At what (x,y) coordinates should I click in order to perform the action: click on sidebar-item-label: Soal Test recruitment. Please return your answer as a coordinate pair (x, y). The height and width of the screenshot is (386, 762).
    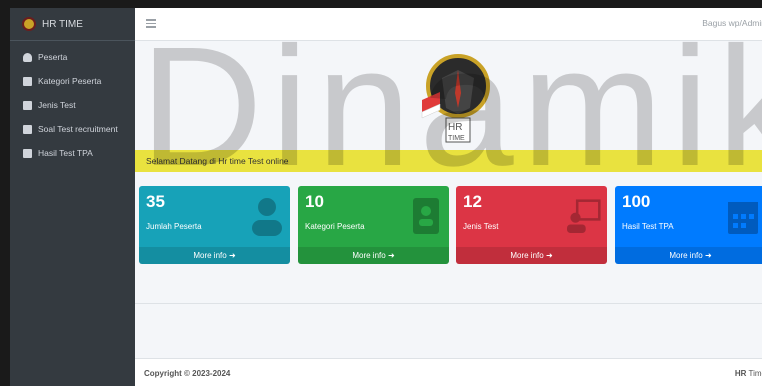
    Looking at the image, I should click on (78, 129).